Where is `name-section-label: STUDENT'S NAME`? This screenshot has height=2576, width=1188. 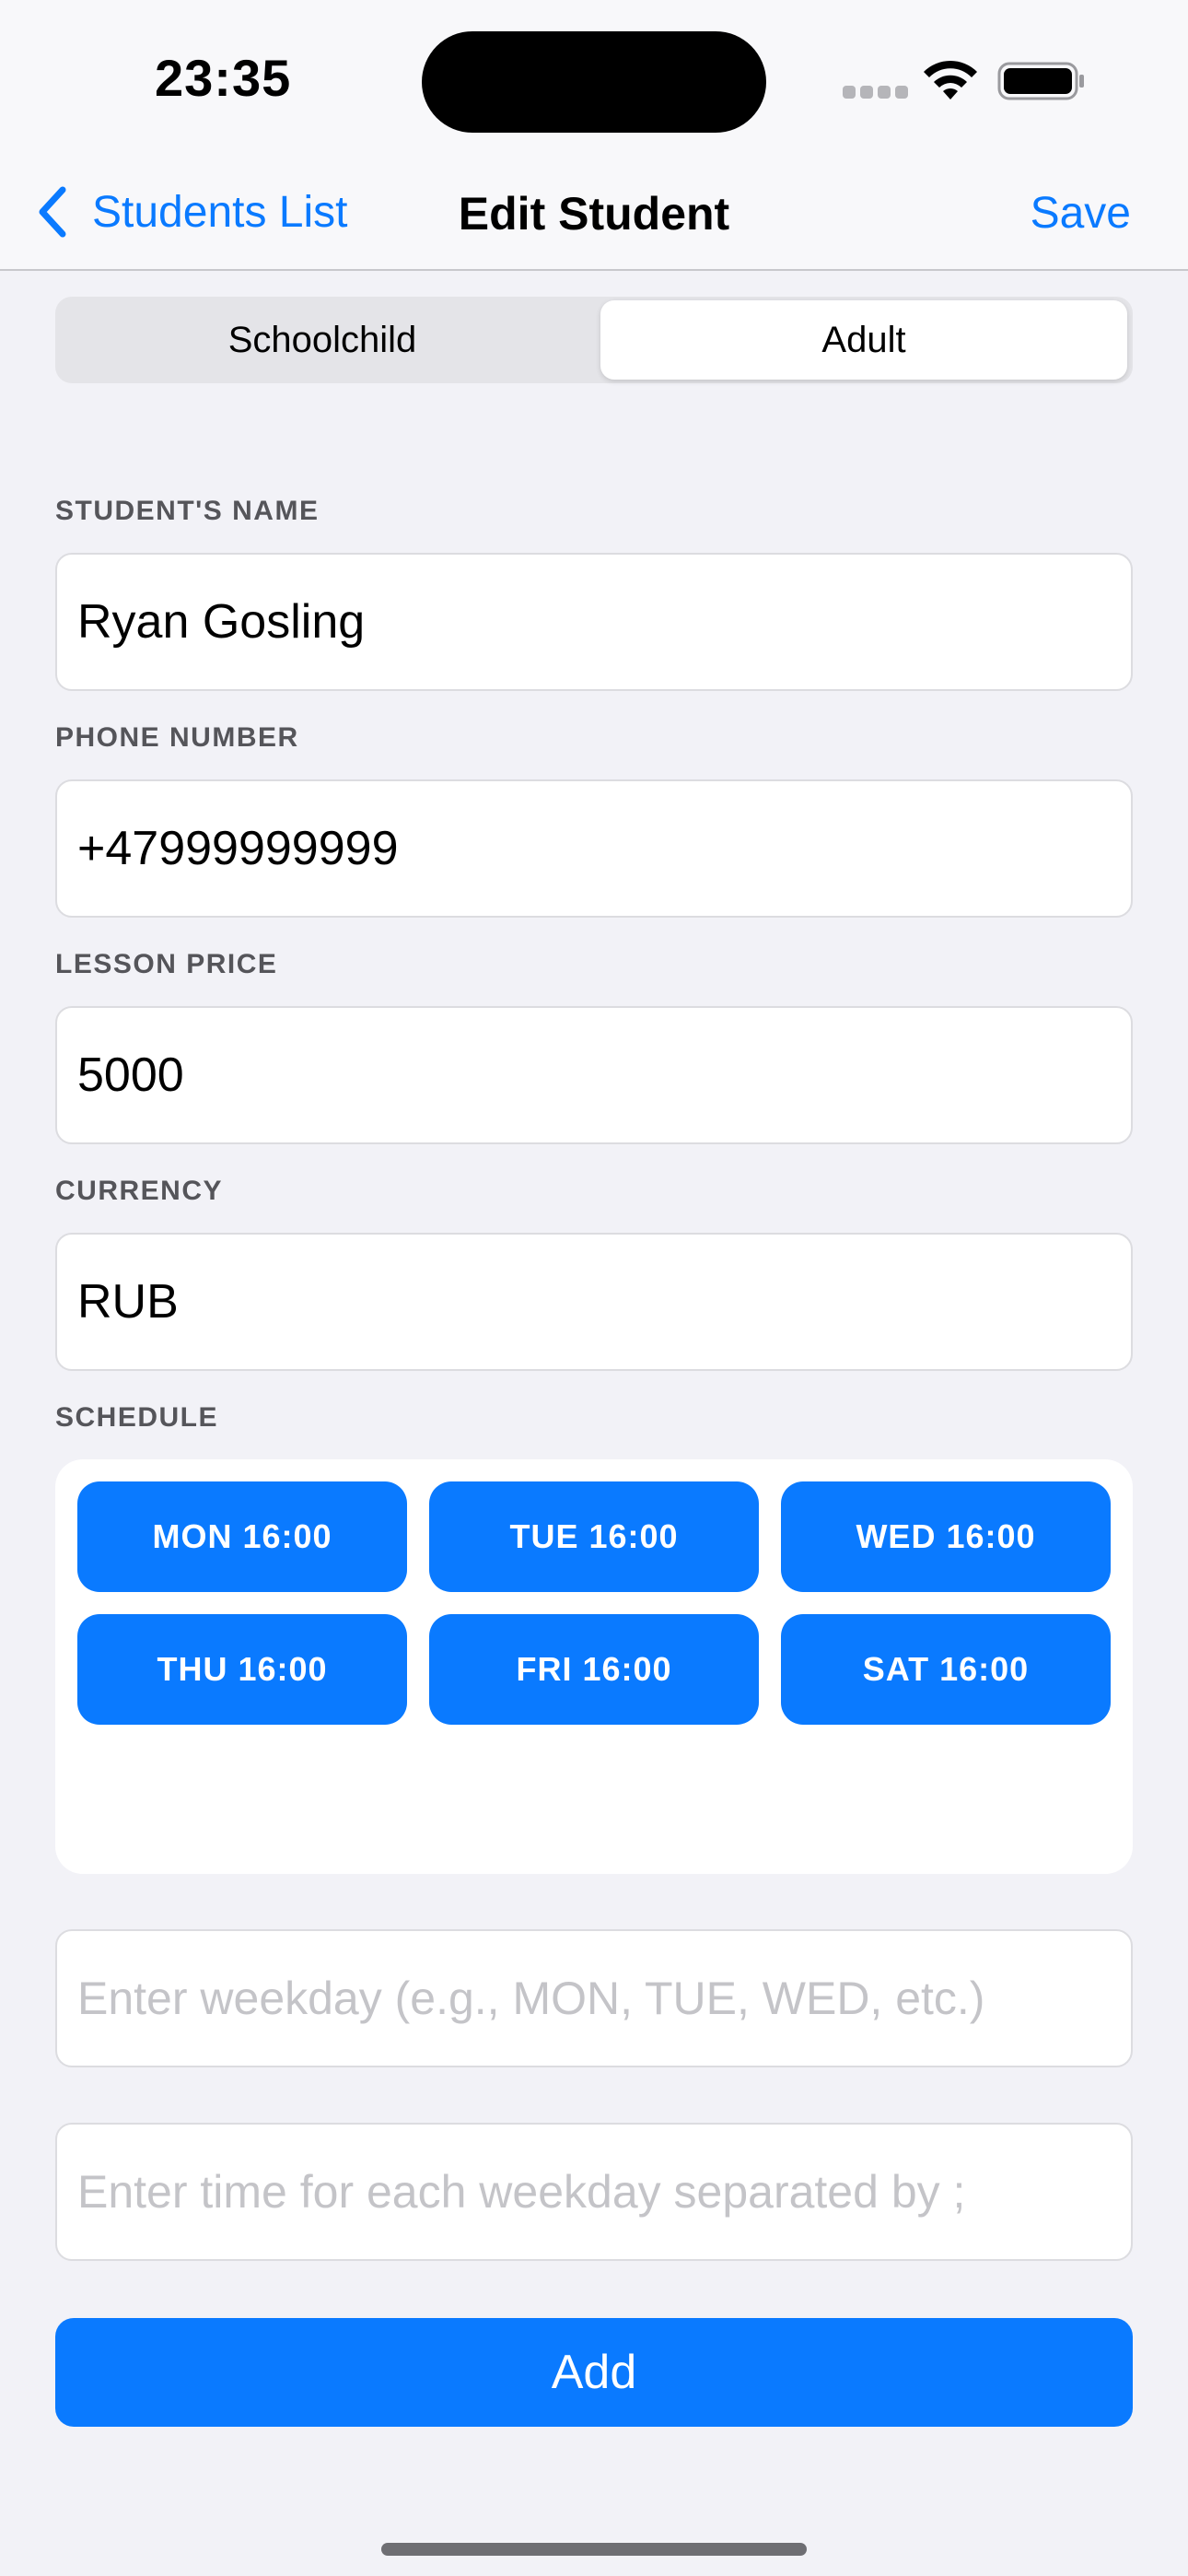
name-section-label: STUDENT'S NAME is located at coordinates (187, 511).